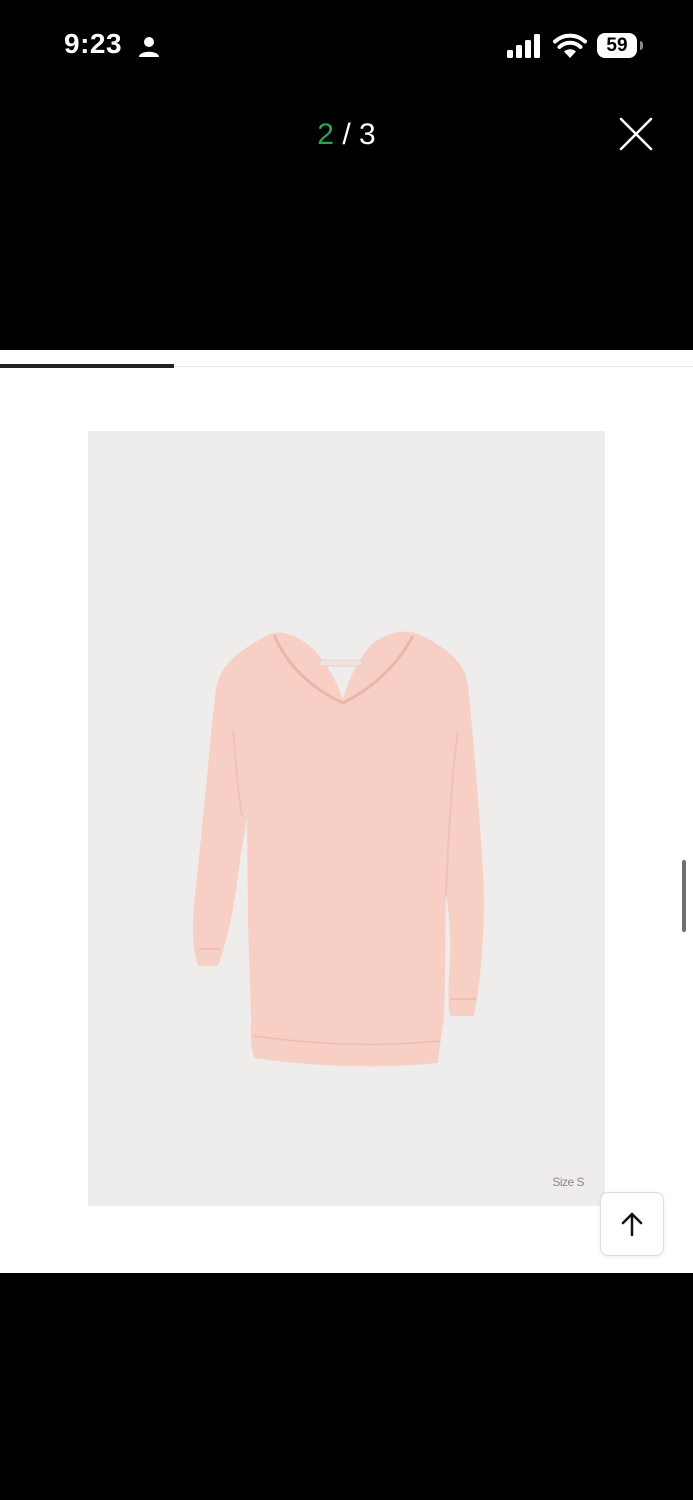  Describe the element at coordinates (570, 45) in the screenshot. I see `wifi-icon` at that location.